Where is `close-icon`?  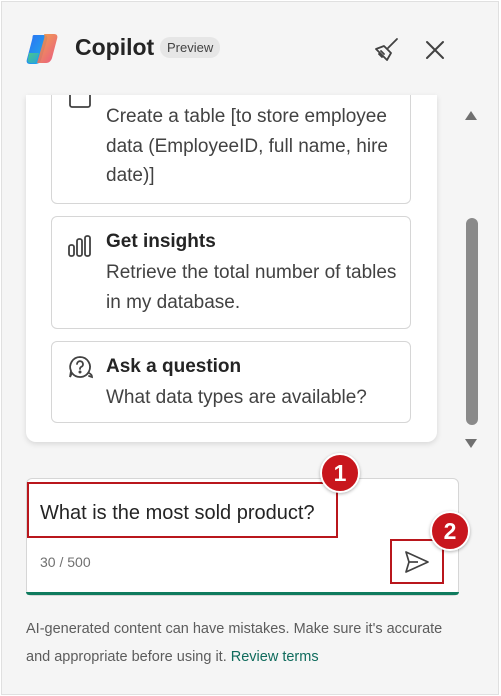 close-icon is located at coordinates (435, 50).